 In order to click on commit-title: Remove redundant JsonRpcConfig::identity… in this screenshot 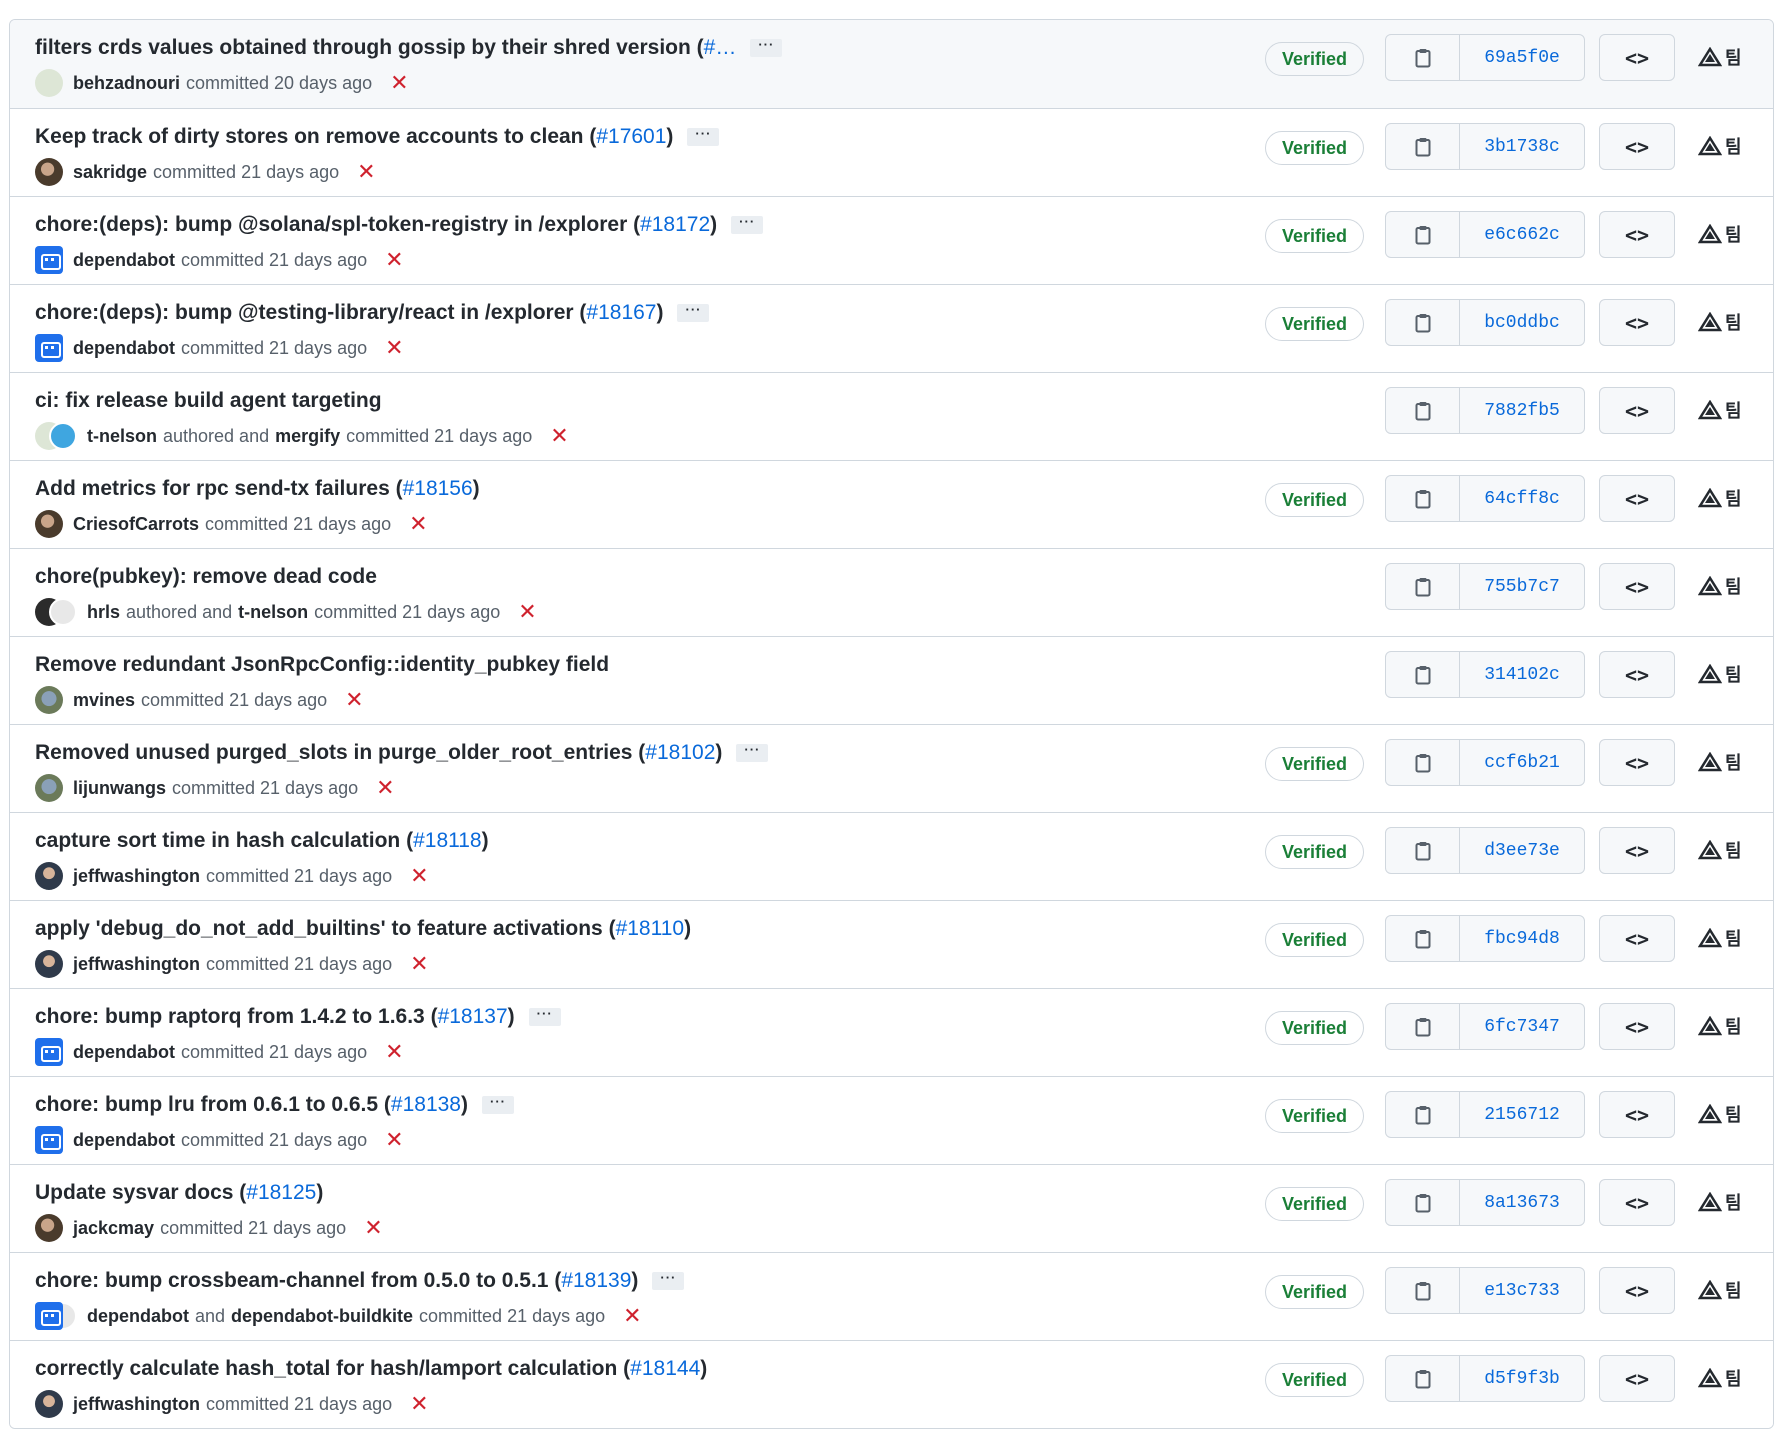, I will do `click(322, 665)`.